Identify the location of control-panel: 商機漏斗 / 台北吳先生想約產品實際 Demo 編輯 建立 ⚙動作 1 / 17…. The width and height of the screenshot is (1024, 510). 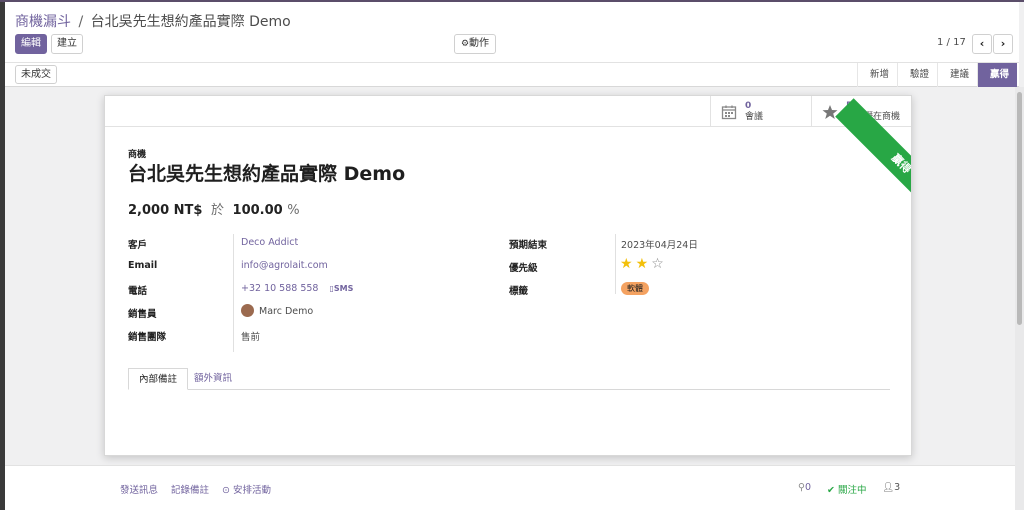
(512, 32).